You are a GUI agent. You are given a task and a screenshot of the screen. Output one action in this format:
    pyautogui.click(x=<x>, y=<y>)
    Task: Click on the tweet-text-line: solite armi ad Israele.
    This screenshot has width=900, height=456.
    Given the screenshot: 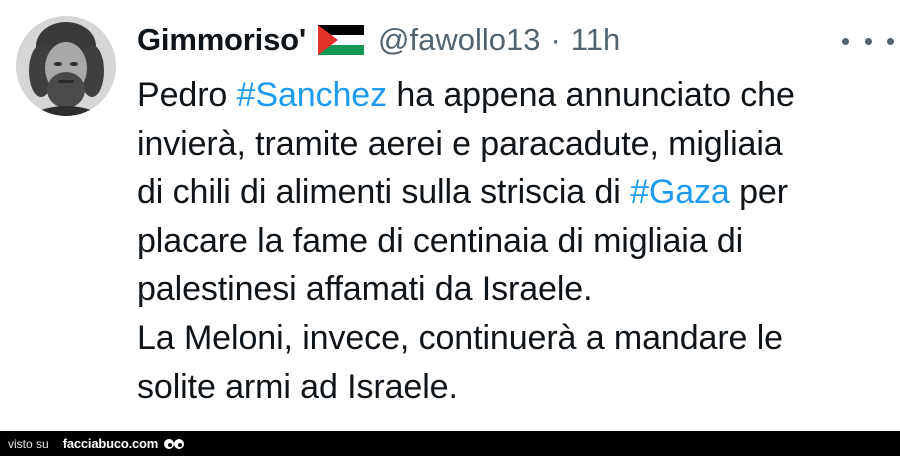 What is the action you would take?
    pyautogui.click(x=512, y=387)
    